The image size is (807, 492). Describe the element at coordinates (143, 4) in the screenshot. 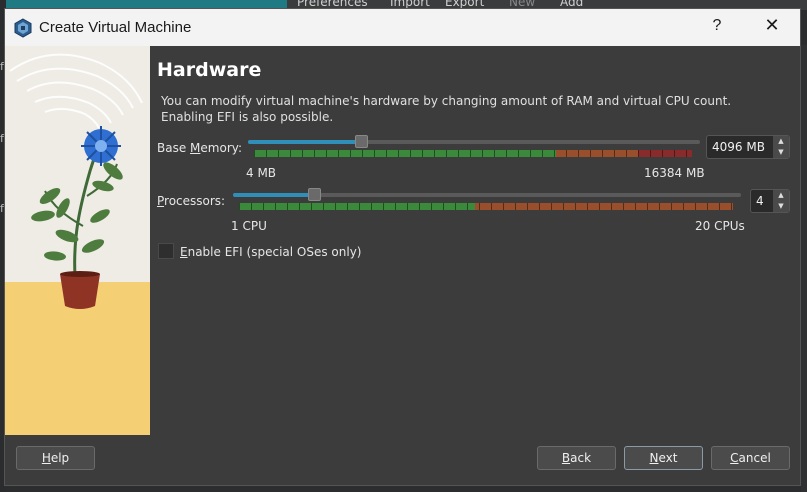

I see `host-window-titlebar` at that location.